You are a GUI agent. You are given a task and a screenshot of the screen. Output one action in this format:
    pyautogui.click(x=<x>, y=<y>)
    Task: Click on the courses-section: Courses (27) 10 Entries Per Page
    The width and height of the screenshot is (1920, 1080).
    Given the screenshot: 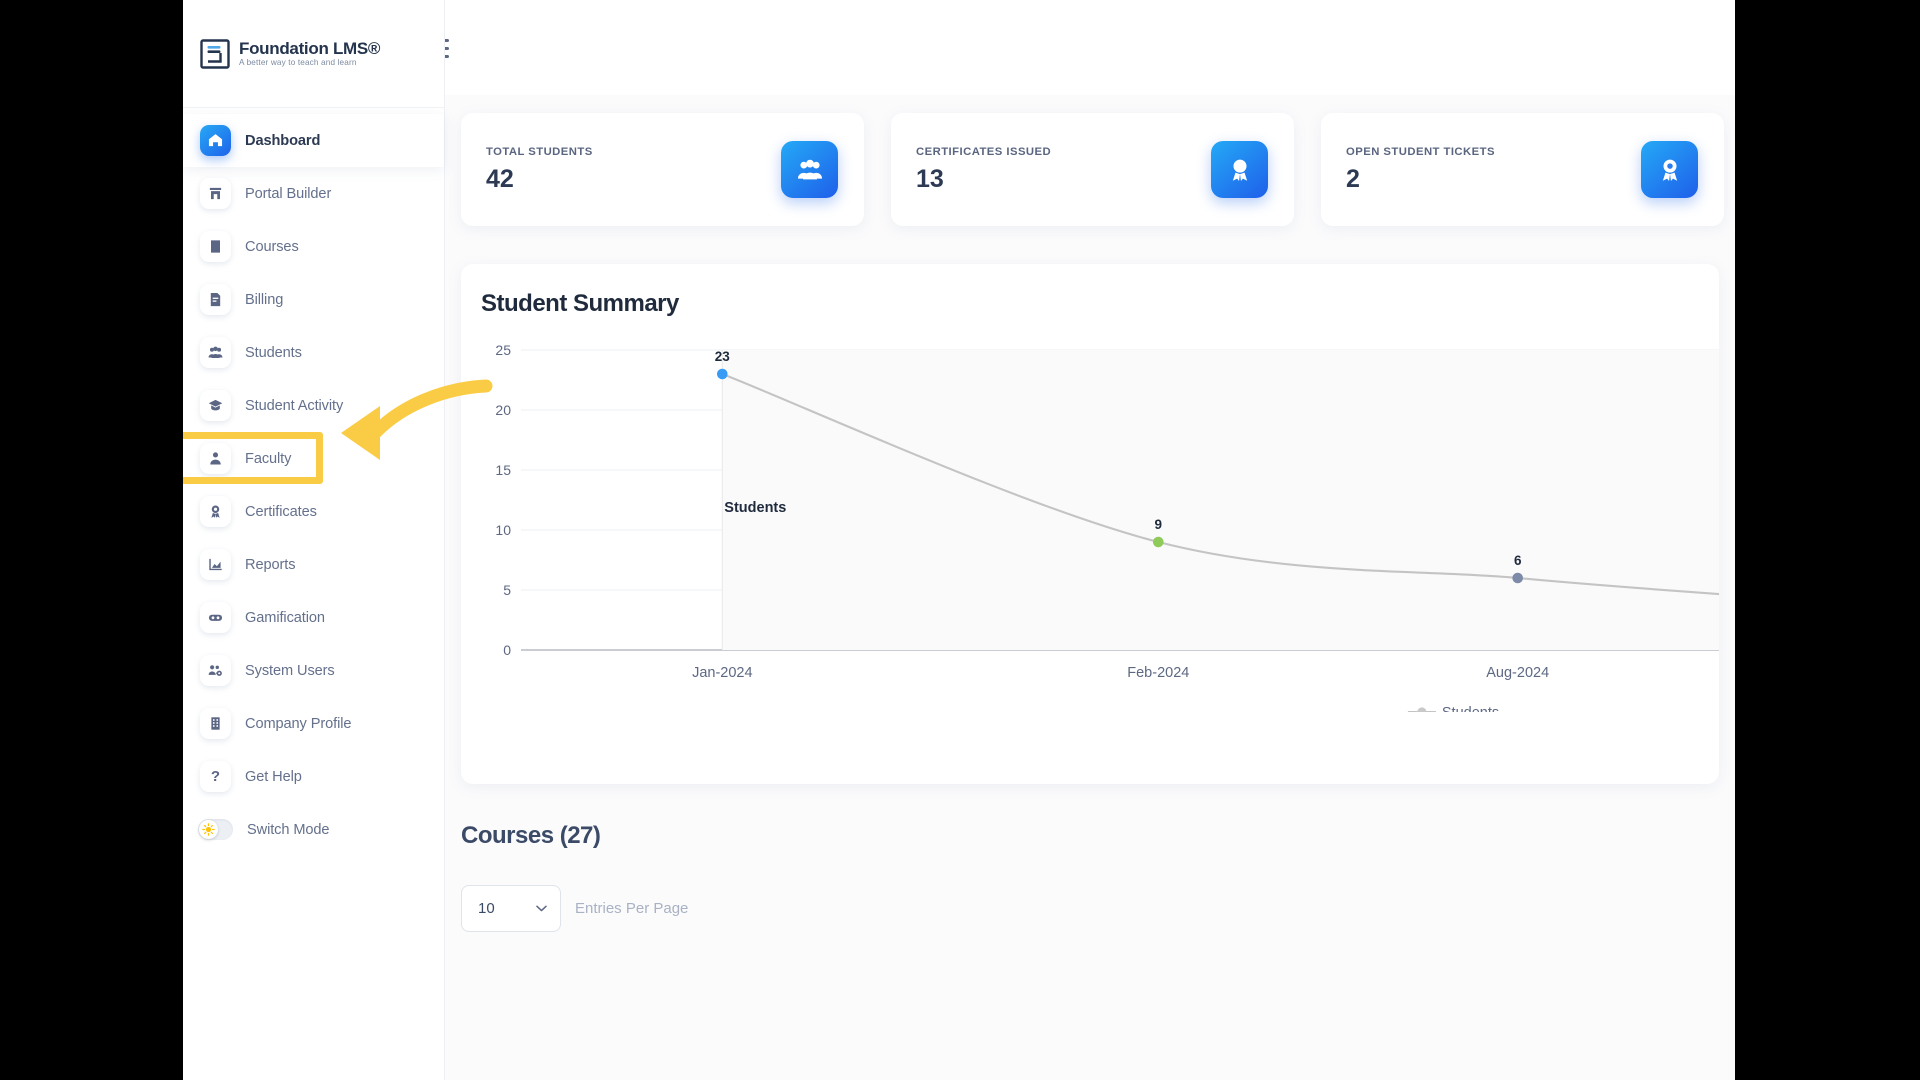 What is the action you would take?
    pyautogui.click(x=1098, y=877)
    